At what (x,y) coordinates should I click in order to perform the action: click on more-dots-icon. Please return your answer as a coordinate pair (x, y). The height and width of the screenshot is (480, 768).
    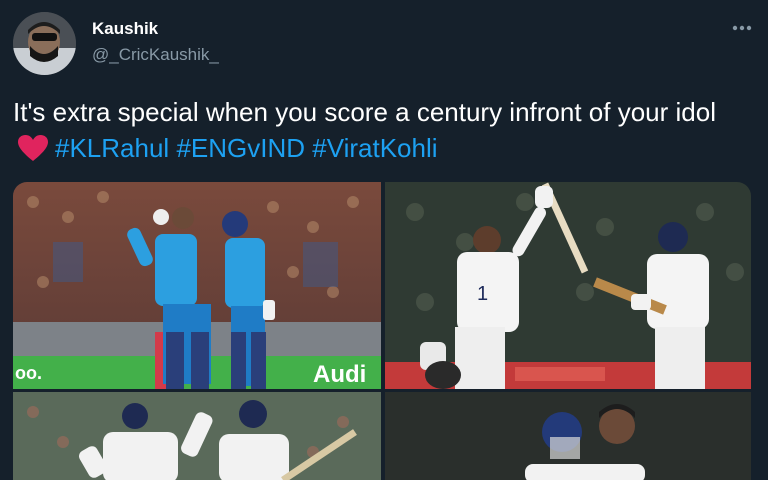
    Looking at the image, I should click on (742, 28).